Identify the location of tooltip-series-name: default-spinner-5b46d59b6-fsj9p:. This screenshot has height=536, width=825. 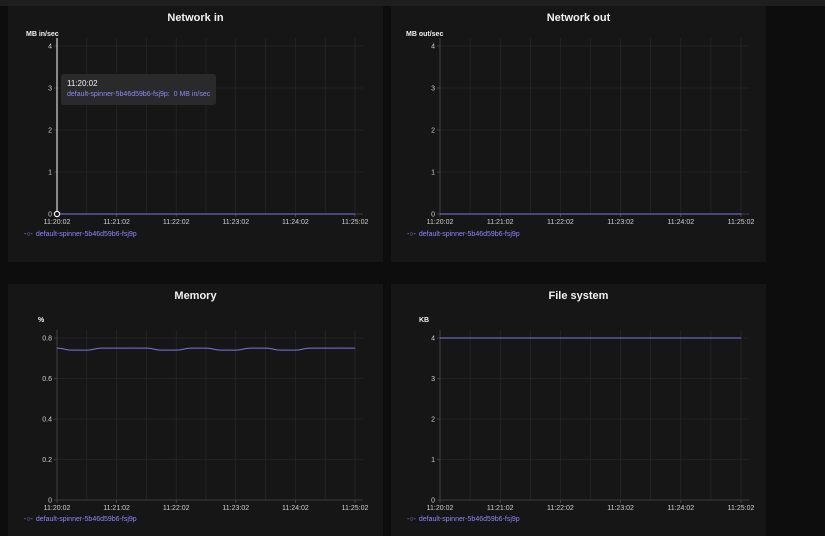
(118, 94).